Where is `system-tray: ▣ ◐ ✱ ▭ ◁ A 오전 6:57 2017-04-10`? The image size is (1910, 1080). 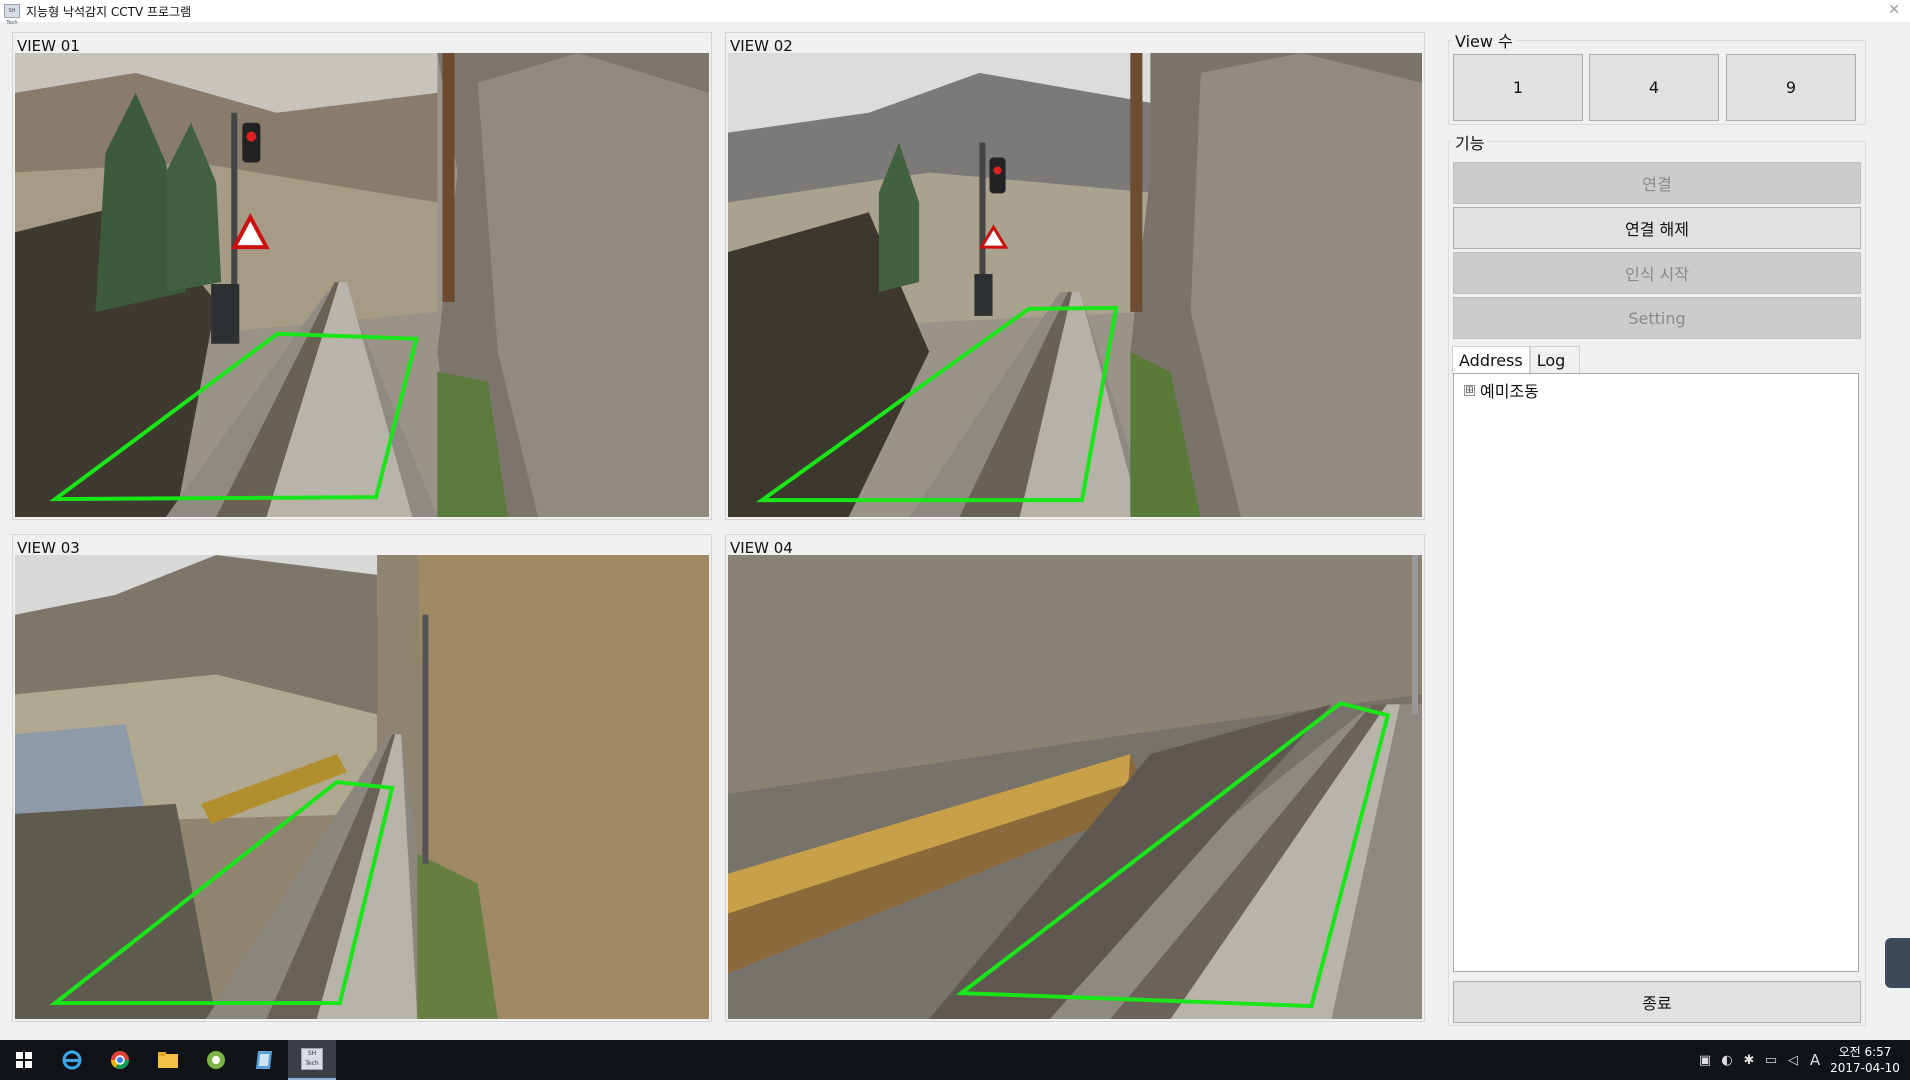
system-tray: ▣ ◐ ✱ ▭ ◁ A 오전 6:57 2017-04-10 is located at coordinates (1802, 1060).